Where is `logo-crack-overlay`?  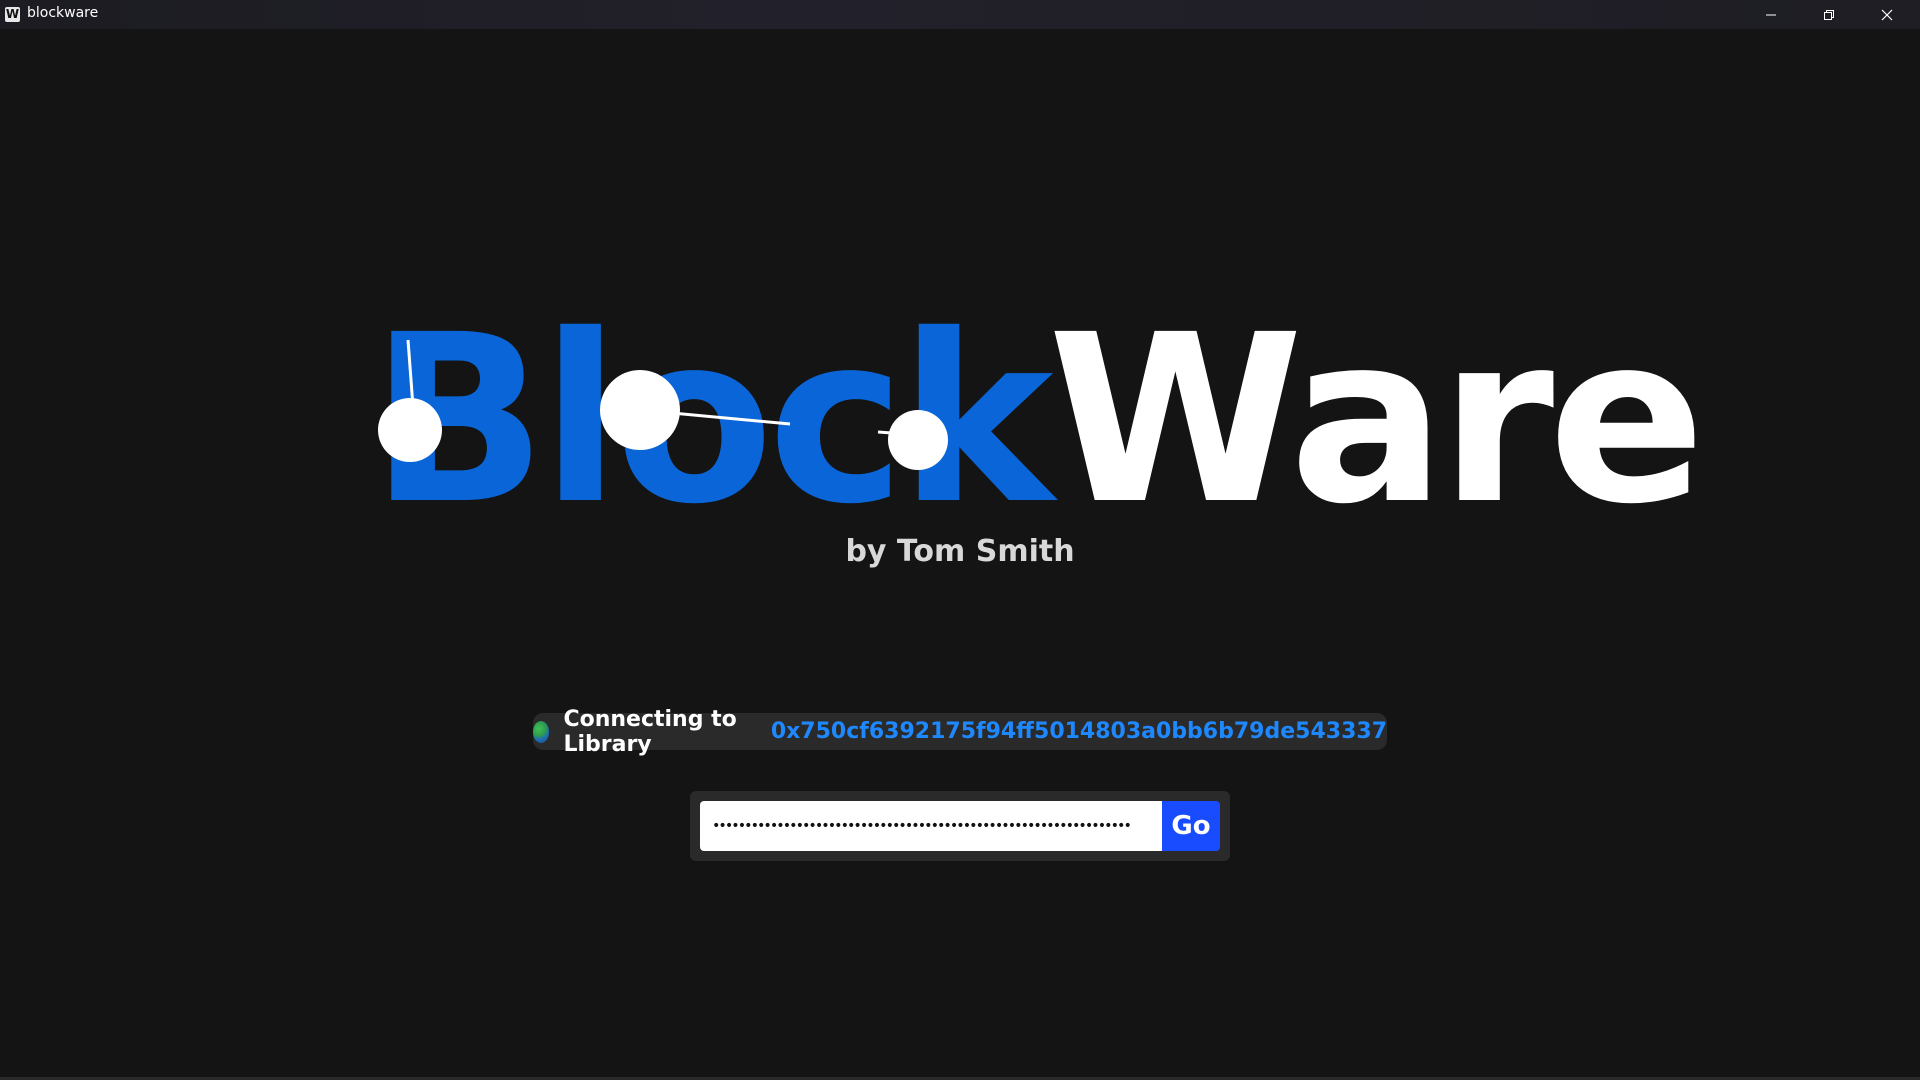
logo-crack-overlay is located at coordinates (663, 404).